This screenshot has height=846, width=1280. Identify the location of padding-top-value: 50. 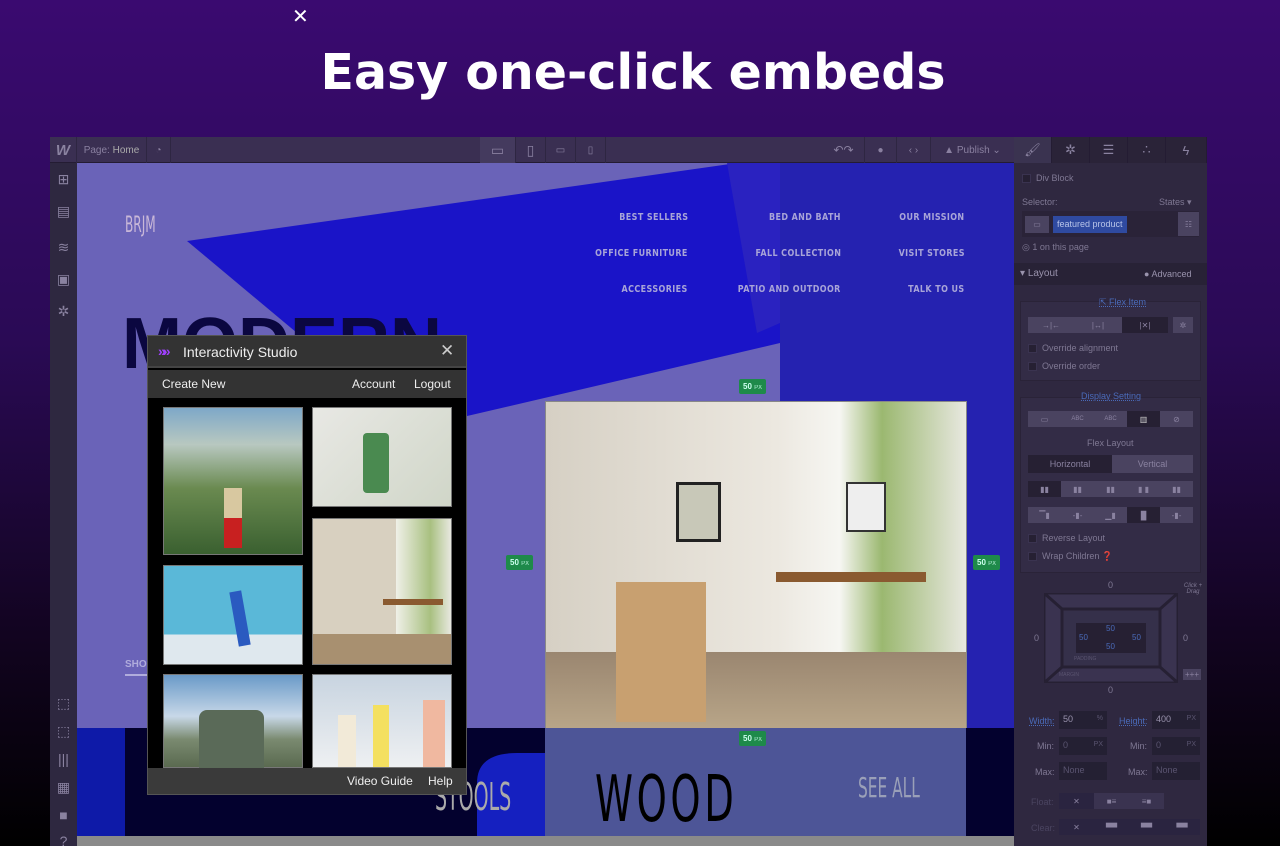
(1110, 628).